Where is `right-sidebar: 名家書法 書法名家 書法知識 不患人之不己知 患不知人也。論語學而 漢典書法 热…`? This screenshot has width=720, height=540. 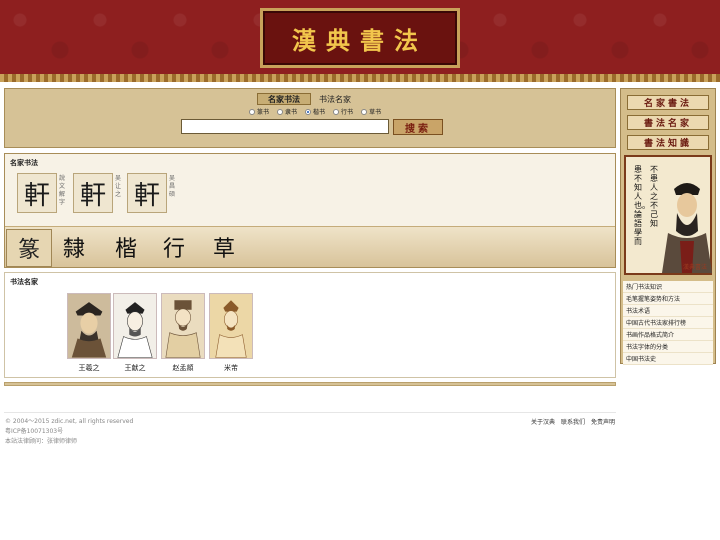 right-sidebar: 名家書法 書法名家 書法知識 不患人之不己知 患不知人也。論語學而 漢典書法 热… is located at coordinates (668, 226).